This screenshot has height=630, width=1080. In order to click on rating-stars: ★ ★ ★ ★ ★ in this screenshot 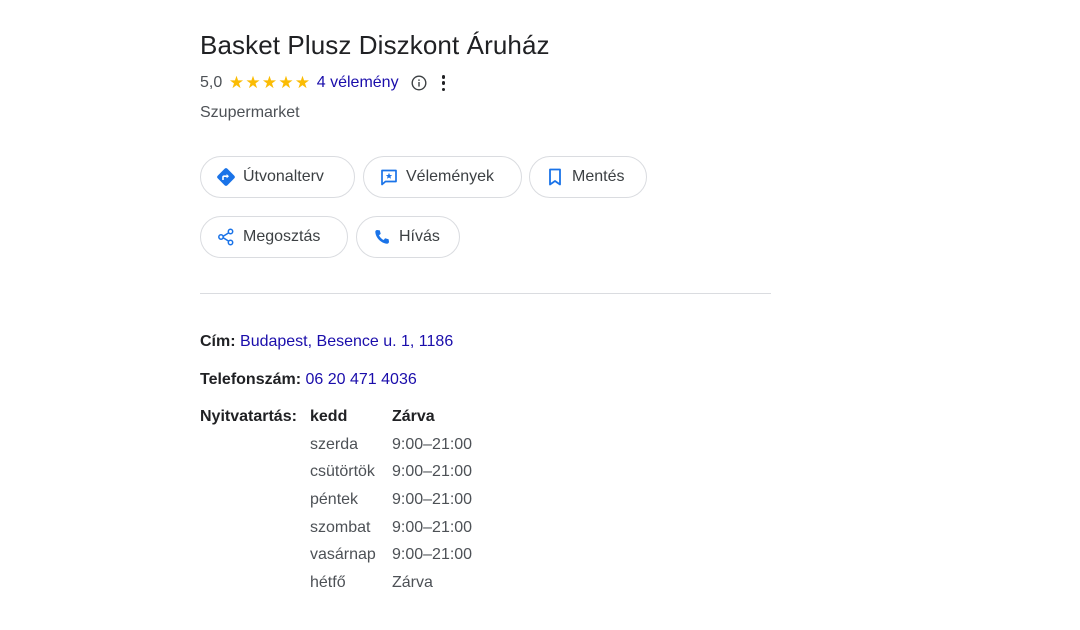, I will do `click(269, 83)`.